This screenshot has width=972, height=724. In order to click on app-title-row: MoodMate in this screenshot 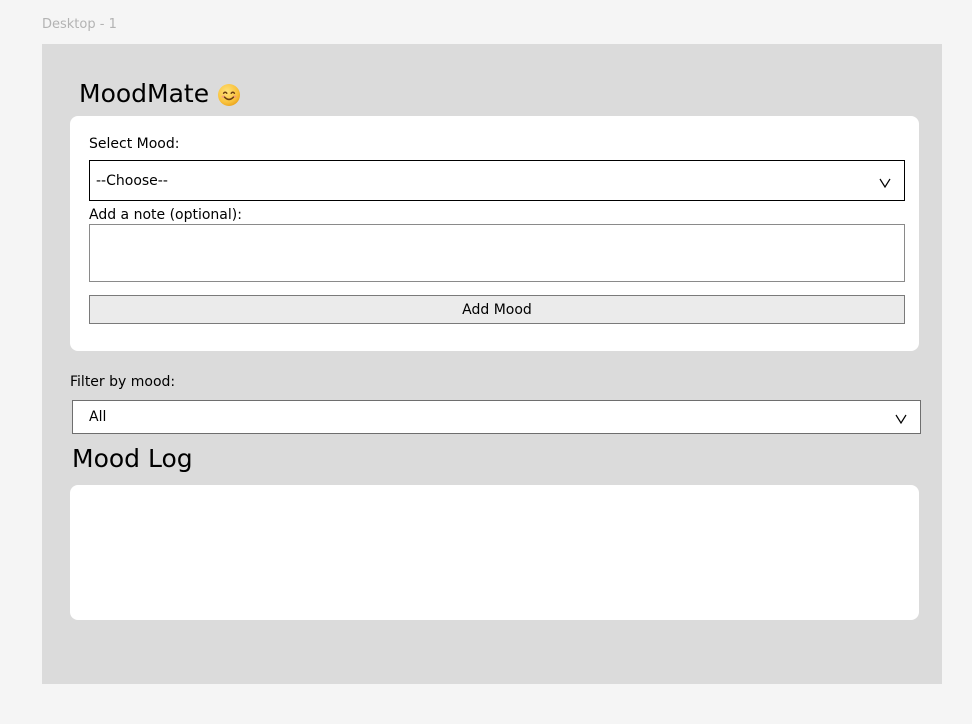, I will do `click(160, 94)`.